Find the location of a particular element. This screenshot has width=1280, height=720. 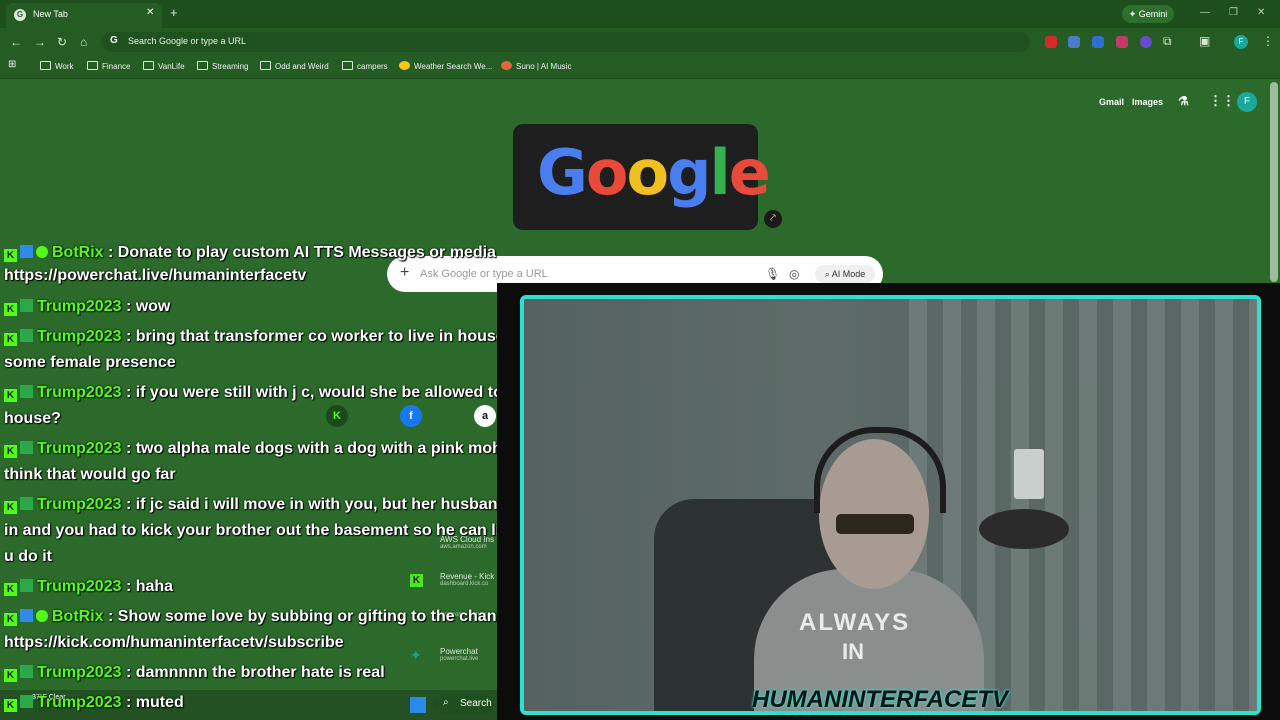

chat-message: K Trump2023 : muted is located at coordinates (94, 703).